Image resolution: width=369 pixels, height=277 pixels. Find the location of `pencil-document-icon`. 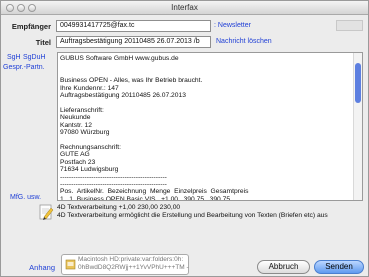

pencil-document-icon is located at coordinates (46, 212).